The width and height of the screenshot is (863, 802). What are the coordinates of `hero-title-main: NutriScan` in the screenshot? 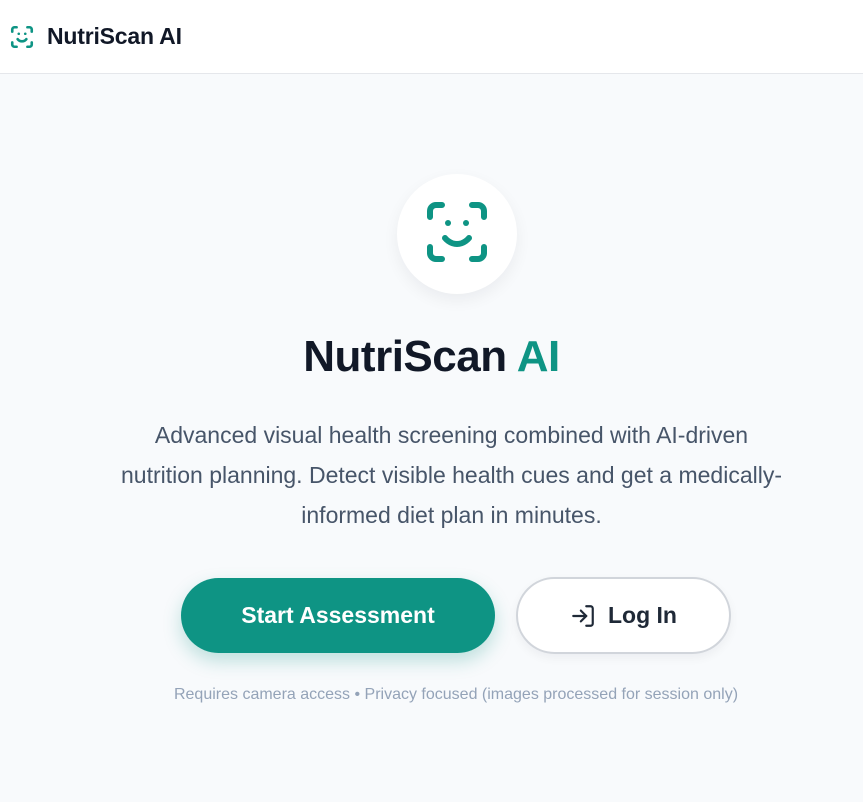 It's located at (405, 356).